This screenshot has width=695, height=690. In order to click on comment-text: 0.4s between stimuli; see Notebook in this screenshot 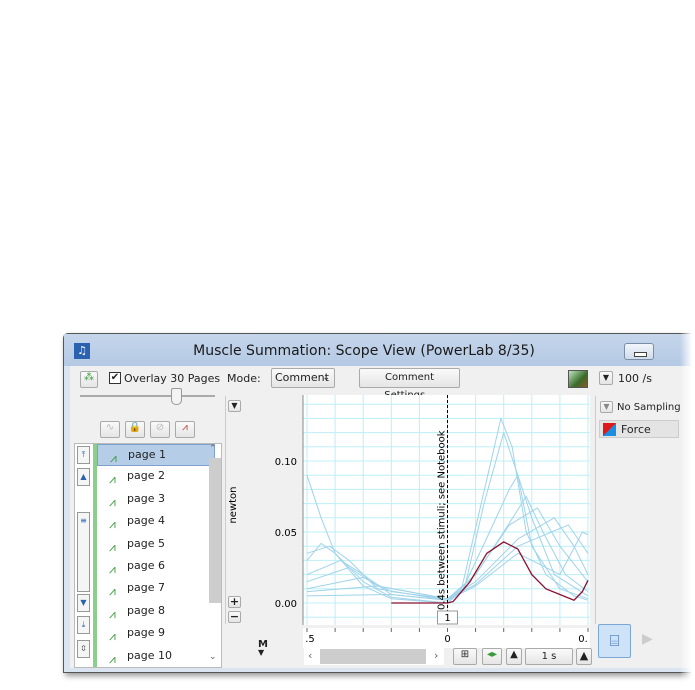, I will do `click(442, 520)`.